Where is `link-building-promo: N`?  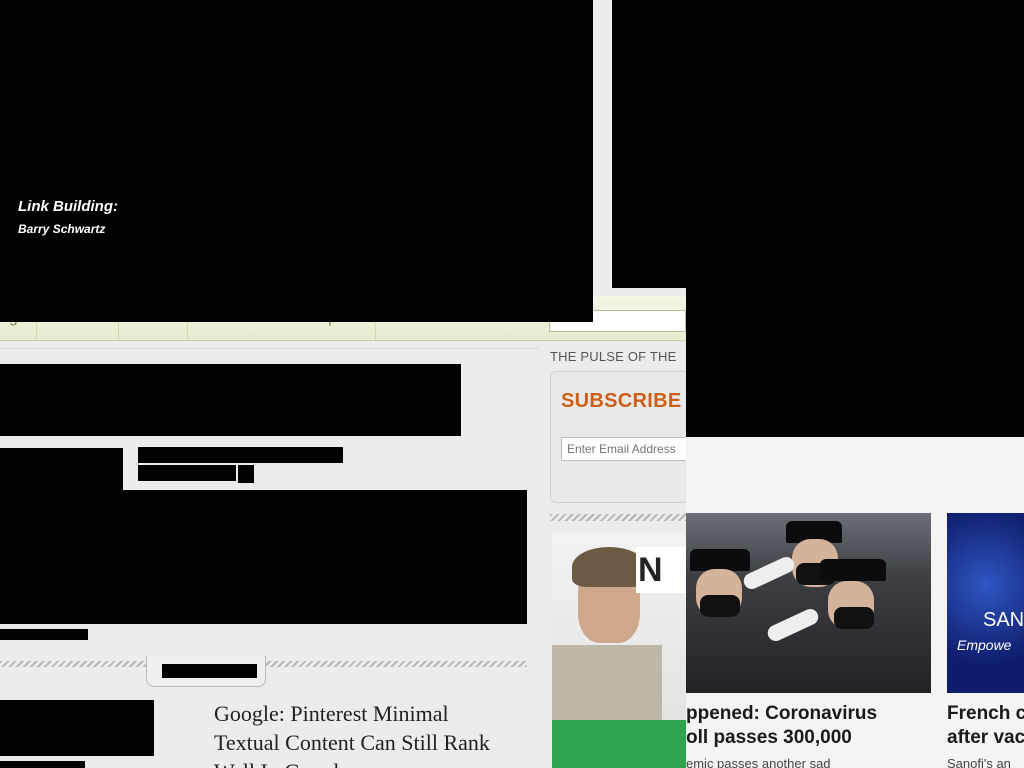 link-building-promo: N is located at coordinates (619, 650).